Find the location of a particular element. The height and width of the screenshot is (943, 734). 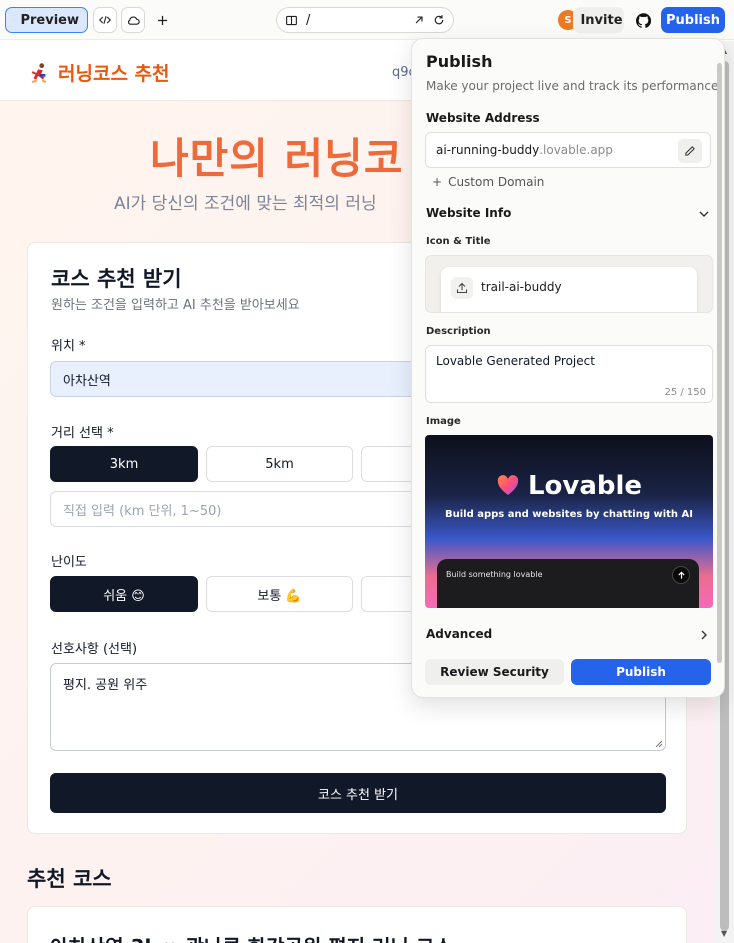

scroll-down-arrow-icon: ▼ is located at coordinates (724, 933).